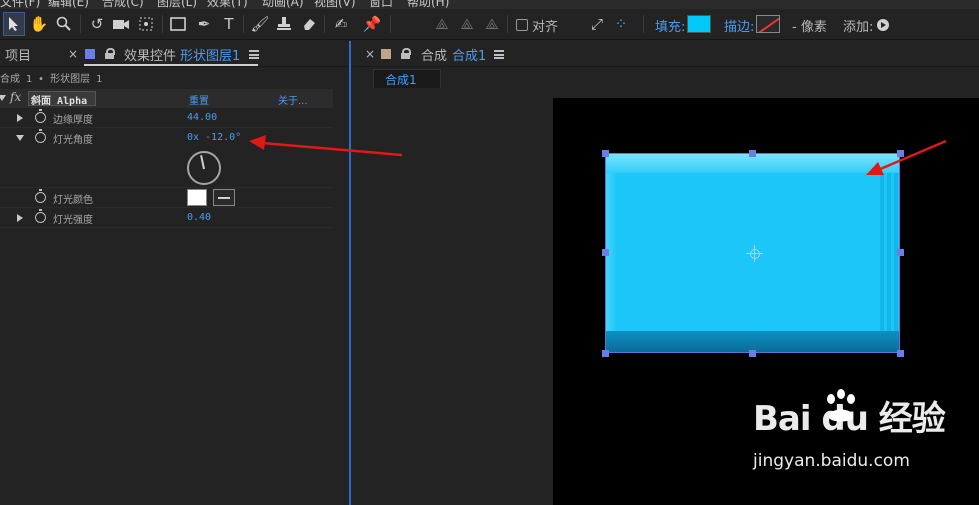 This screenshot has width=979, height=505. Describe the element at coordinates (97, 24) in the screenshot. I see `rotate-tool-icon: ↺` at that location.